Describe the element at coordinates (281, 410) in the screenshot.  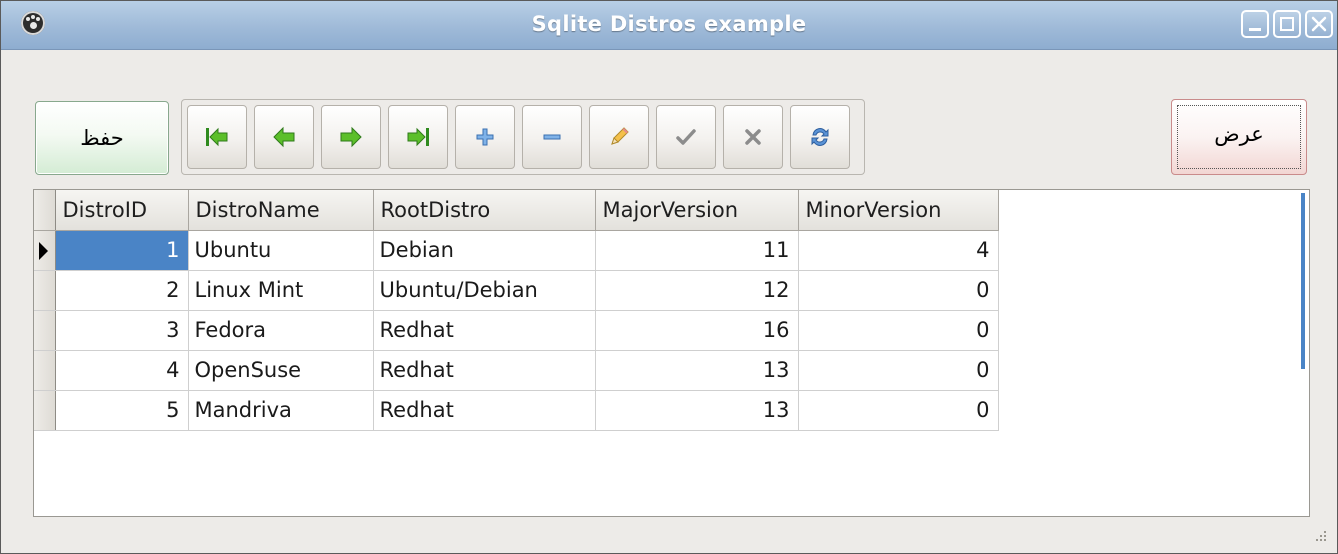
I see `cell-distroname: Mandriva` at that location.